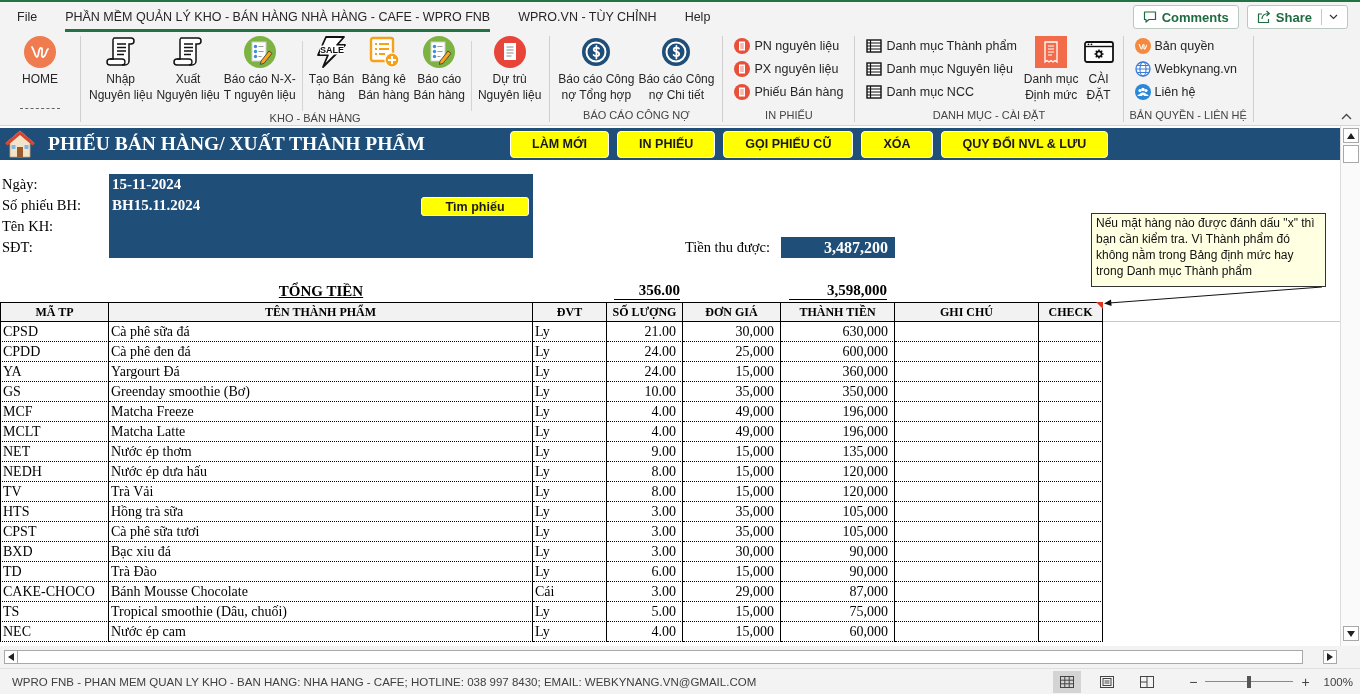 This screenshot has height=694, width=1360. I want to click on collapse-chevron-icon, so click(1346, 116).